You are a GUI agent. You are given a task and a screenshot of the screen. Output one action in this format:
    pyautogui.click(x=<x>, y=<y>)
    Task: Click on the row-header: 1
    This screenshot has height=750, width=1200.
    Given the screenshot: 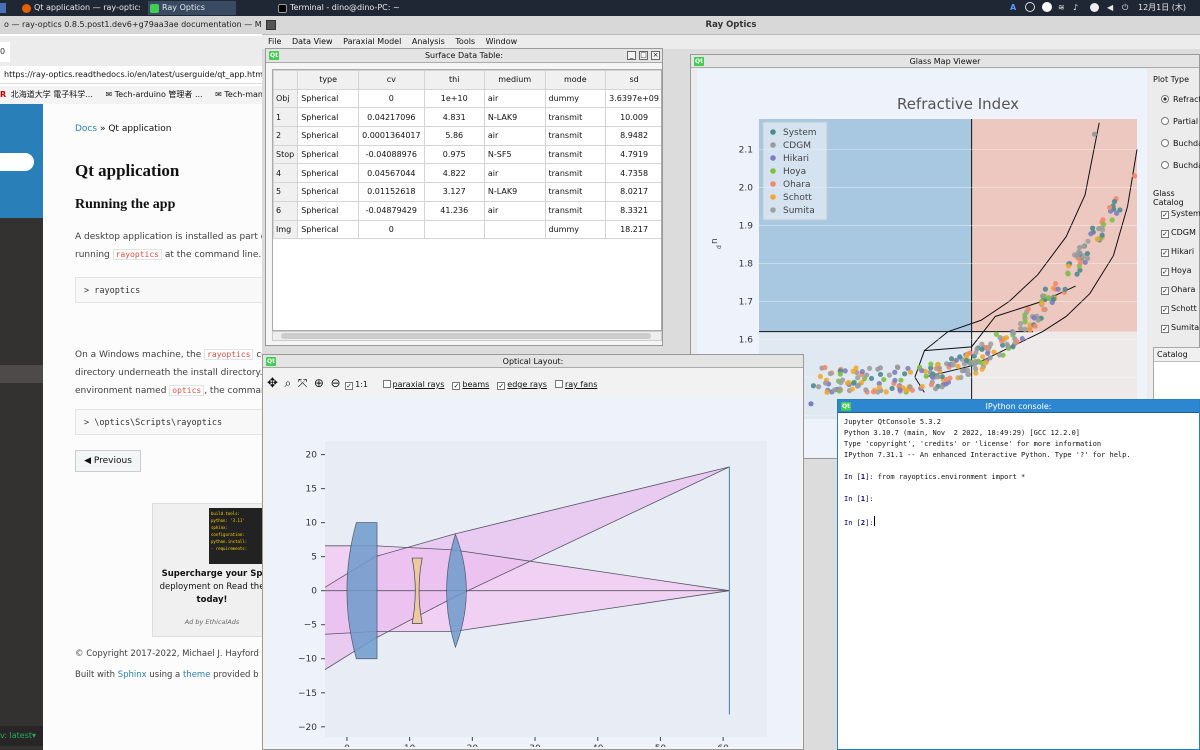 What is the action you would take?
    pyautogui.click(x=286, y=117)
    